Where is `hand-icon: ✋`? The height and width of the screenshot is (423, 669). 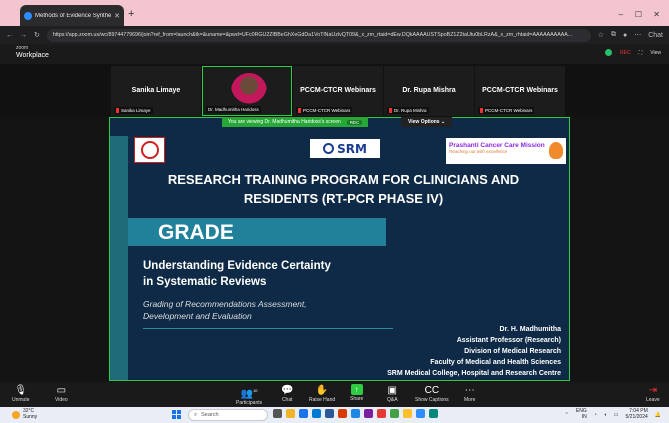 hand-icon: ✋ is located at coordinates (322, 390).